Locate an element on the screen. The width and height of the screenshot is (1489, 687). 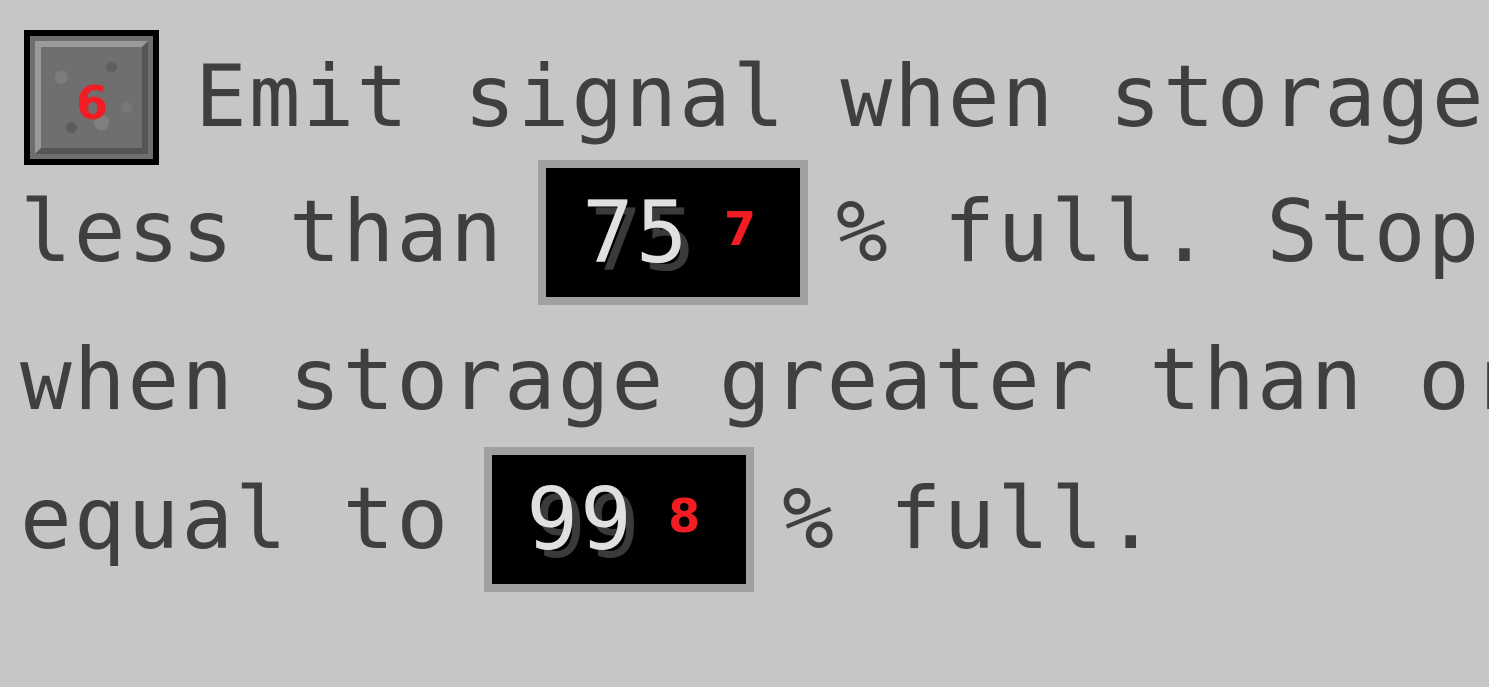
line-1-text: Emit signal when storage is located at coordinates (840, 97).